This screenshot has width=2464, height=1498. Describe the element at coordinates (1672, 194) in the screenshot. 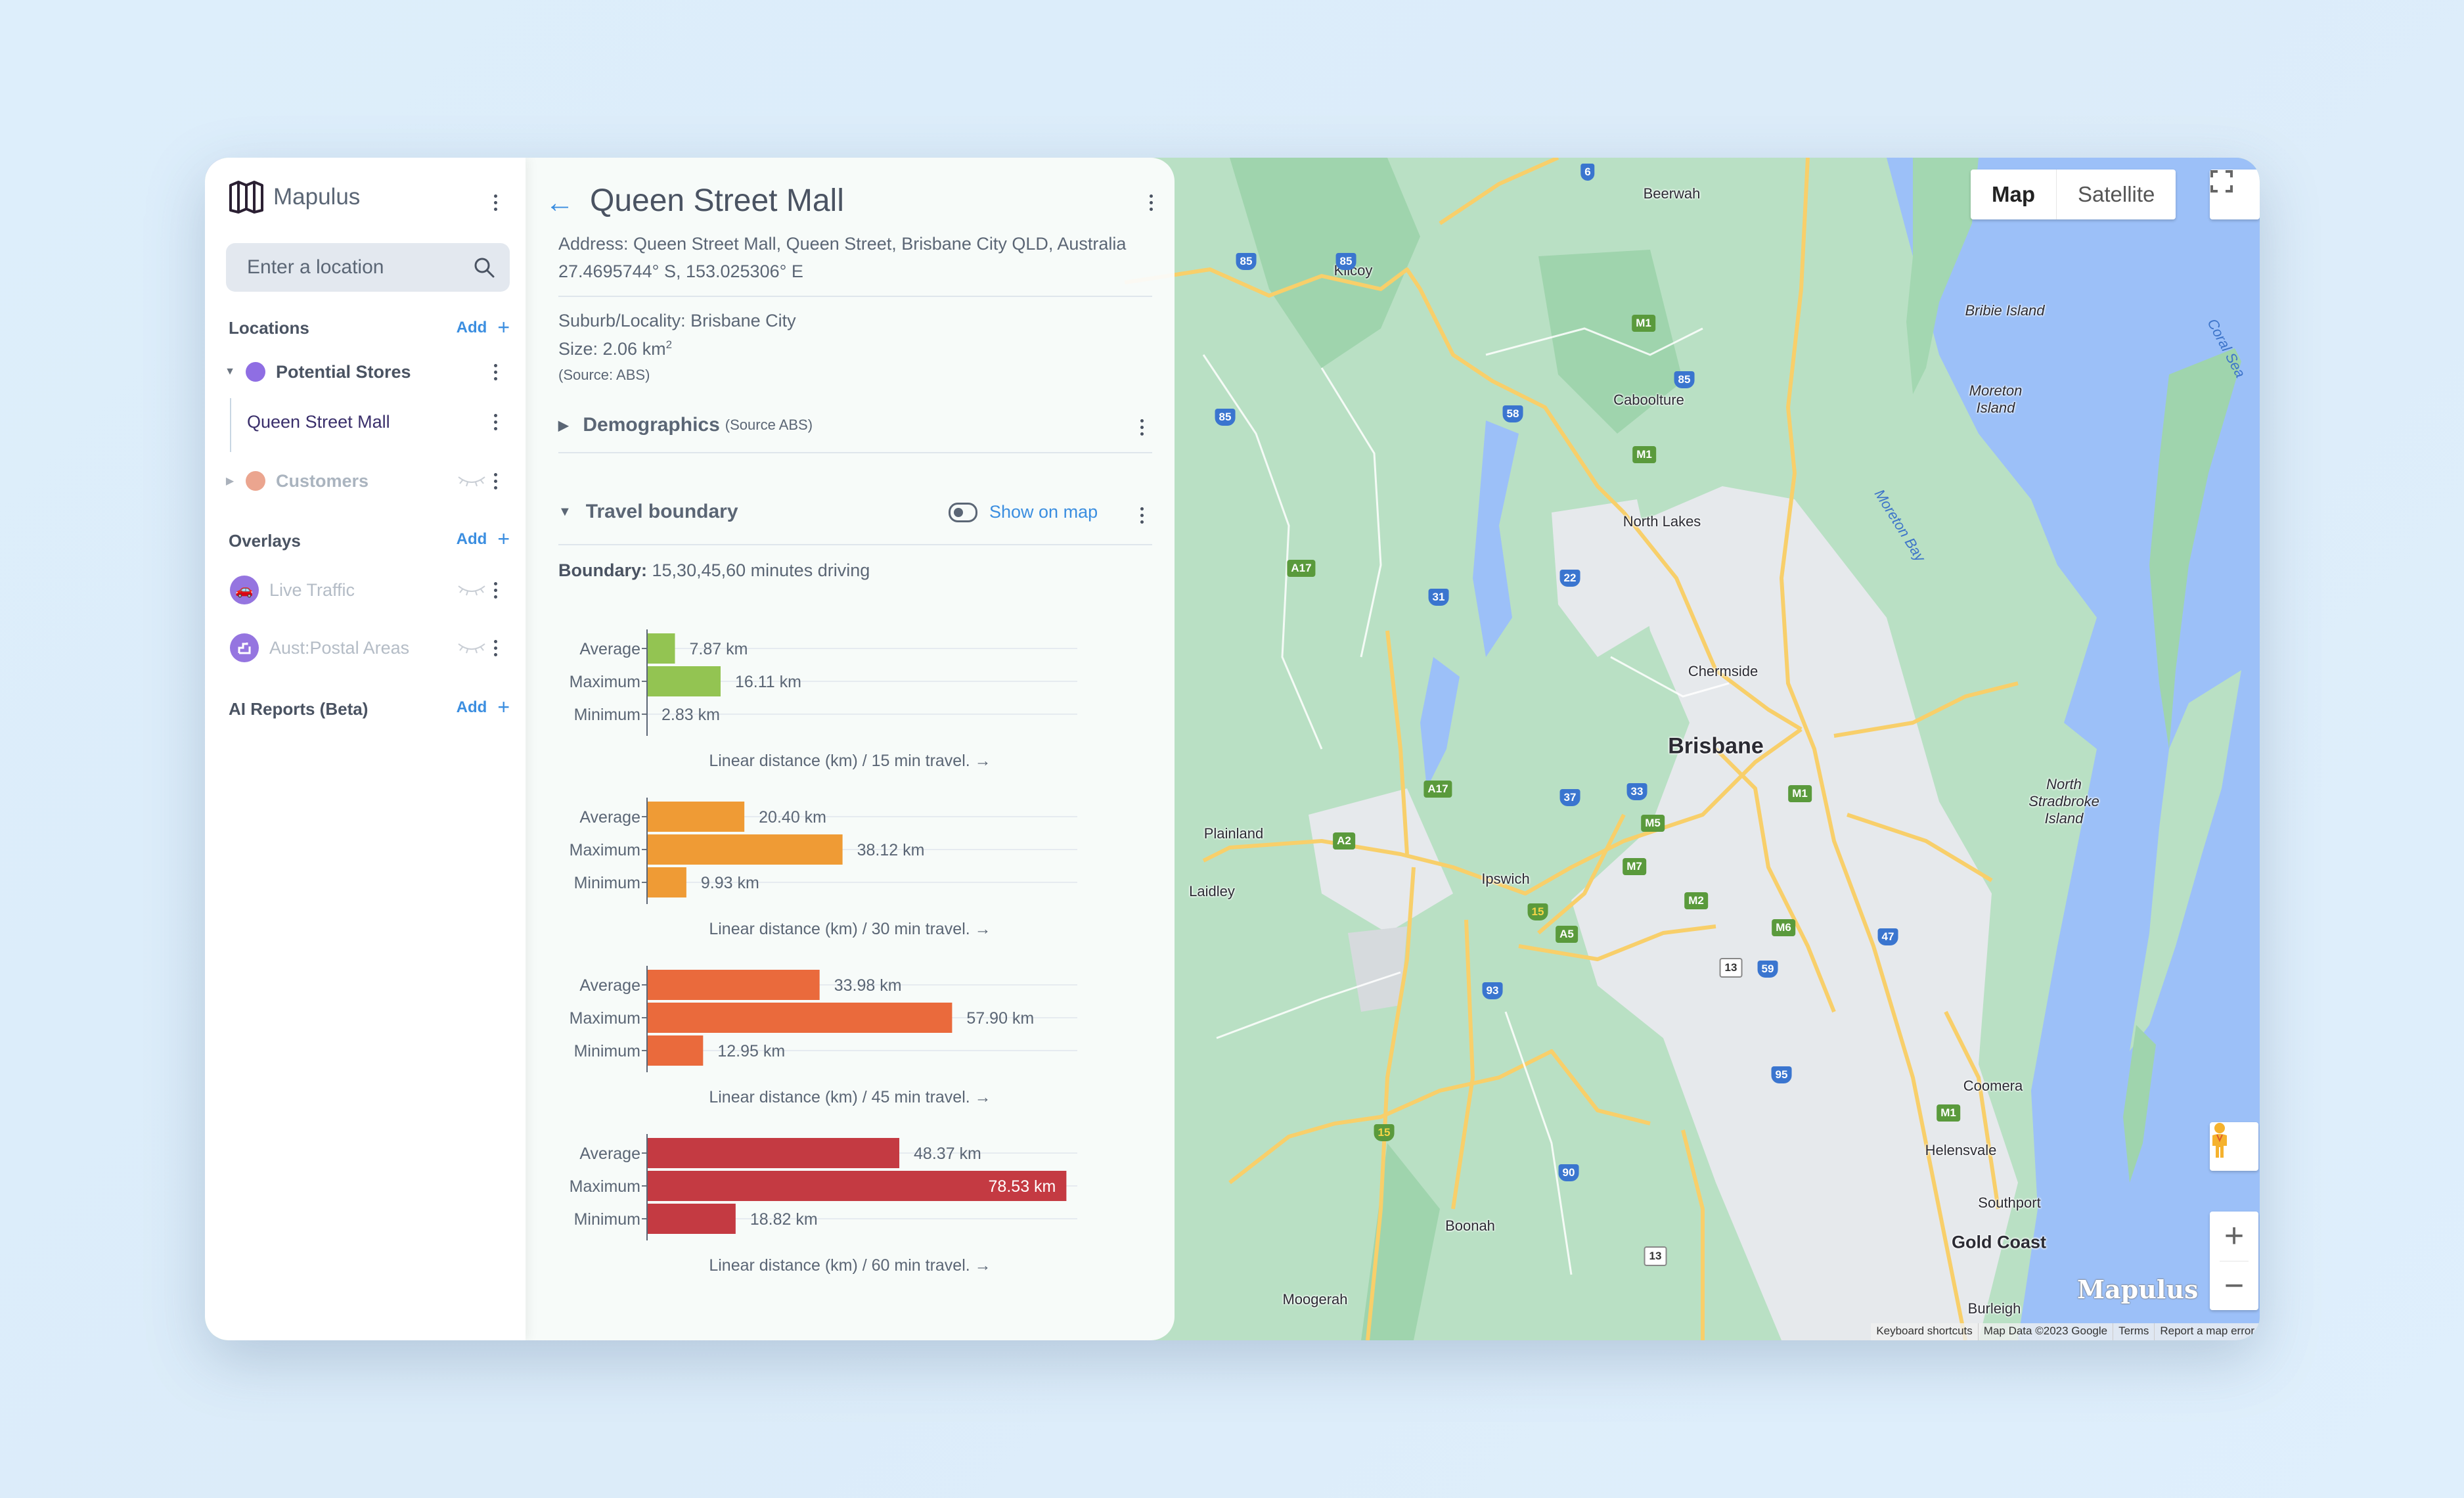

I see `map-place-label: Beerwah` at that location.